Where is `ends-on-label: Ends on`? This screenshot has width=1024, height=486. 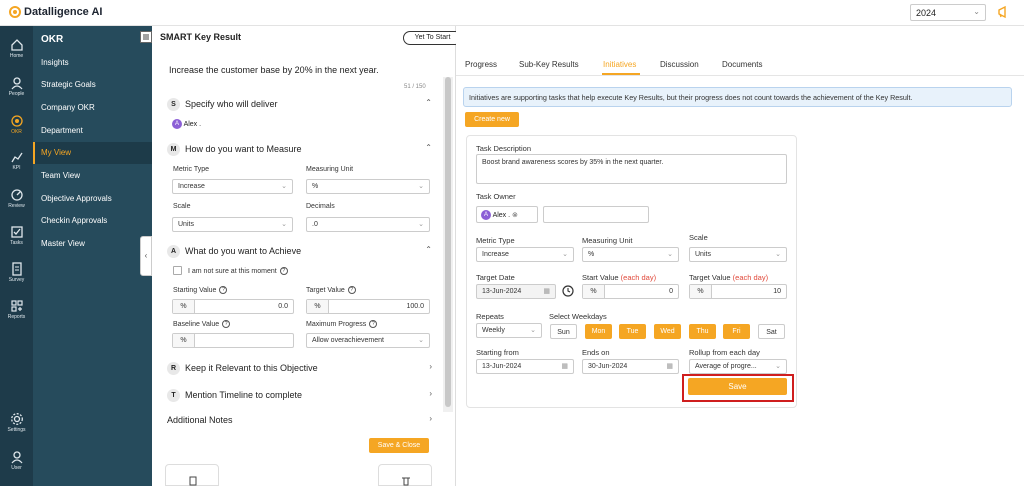
ends-on-label: Ends on is located at coordinates (596, 352).